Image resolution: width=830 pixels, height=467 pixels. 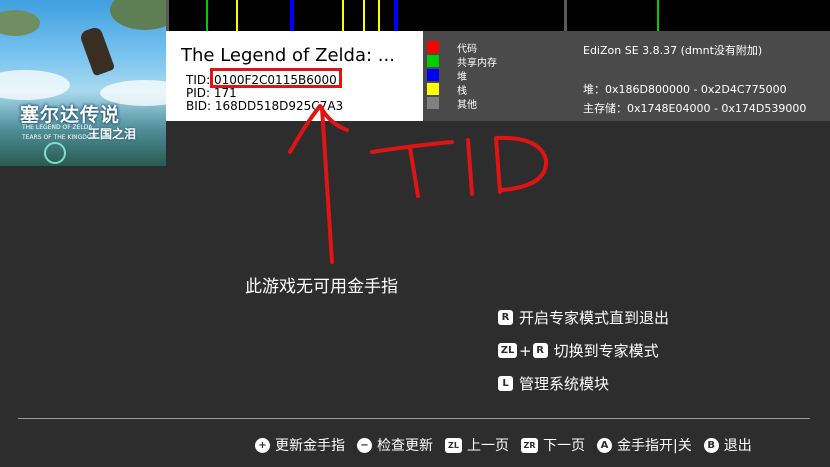 I want to click on version-text: EdiZon SE 3.8.37 (dmnt没有附加), so click(x=673, y=50).